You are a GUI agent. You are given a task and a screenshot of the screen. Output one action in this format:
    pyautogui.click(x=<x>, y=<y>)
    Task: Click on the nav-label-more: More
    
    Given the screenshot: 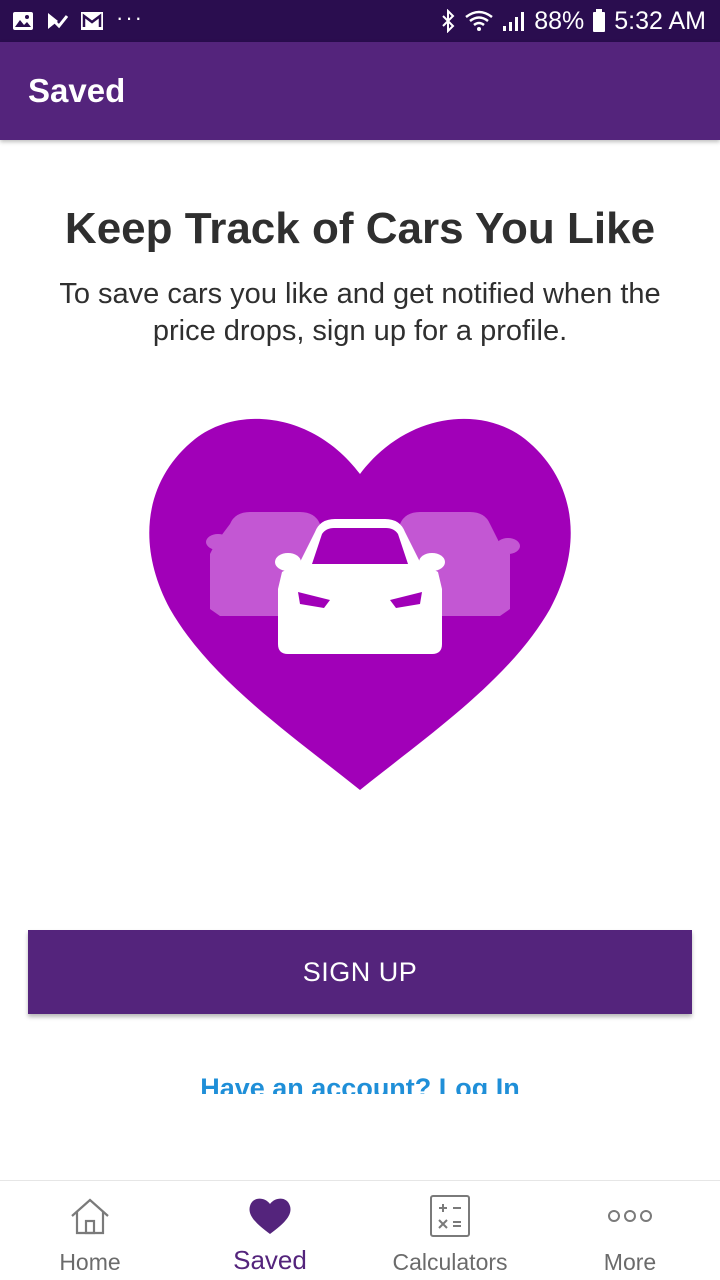 What is the action you would take?
    pyautogui.click(x=630, y=1262)
    